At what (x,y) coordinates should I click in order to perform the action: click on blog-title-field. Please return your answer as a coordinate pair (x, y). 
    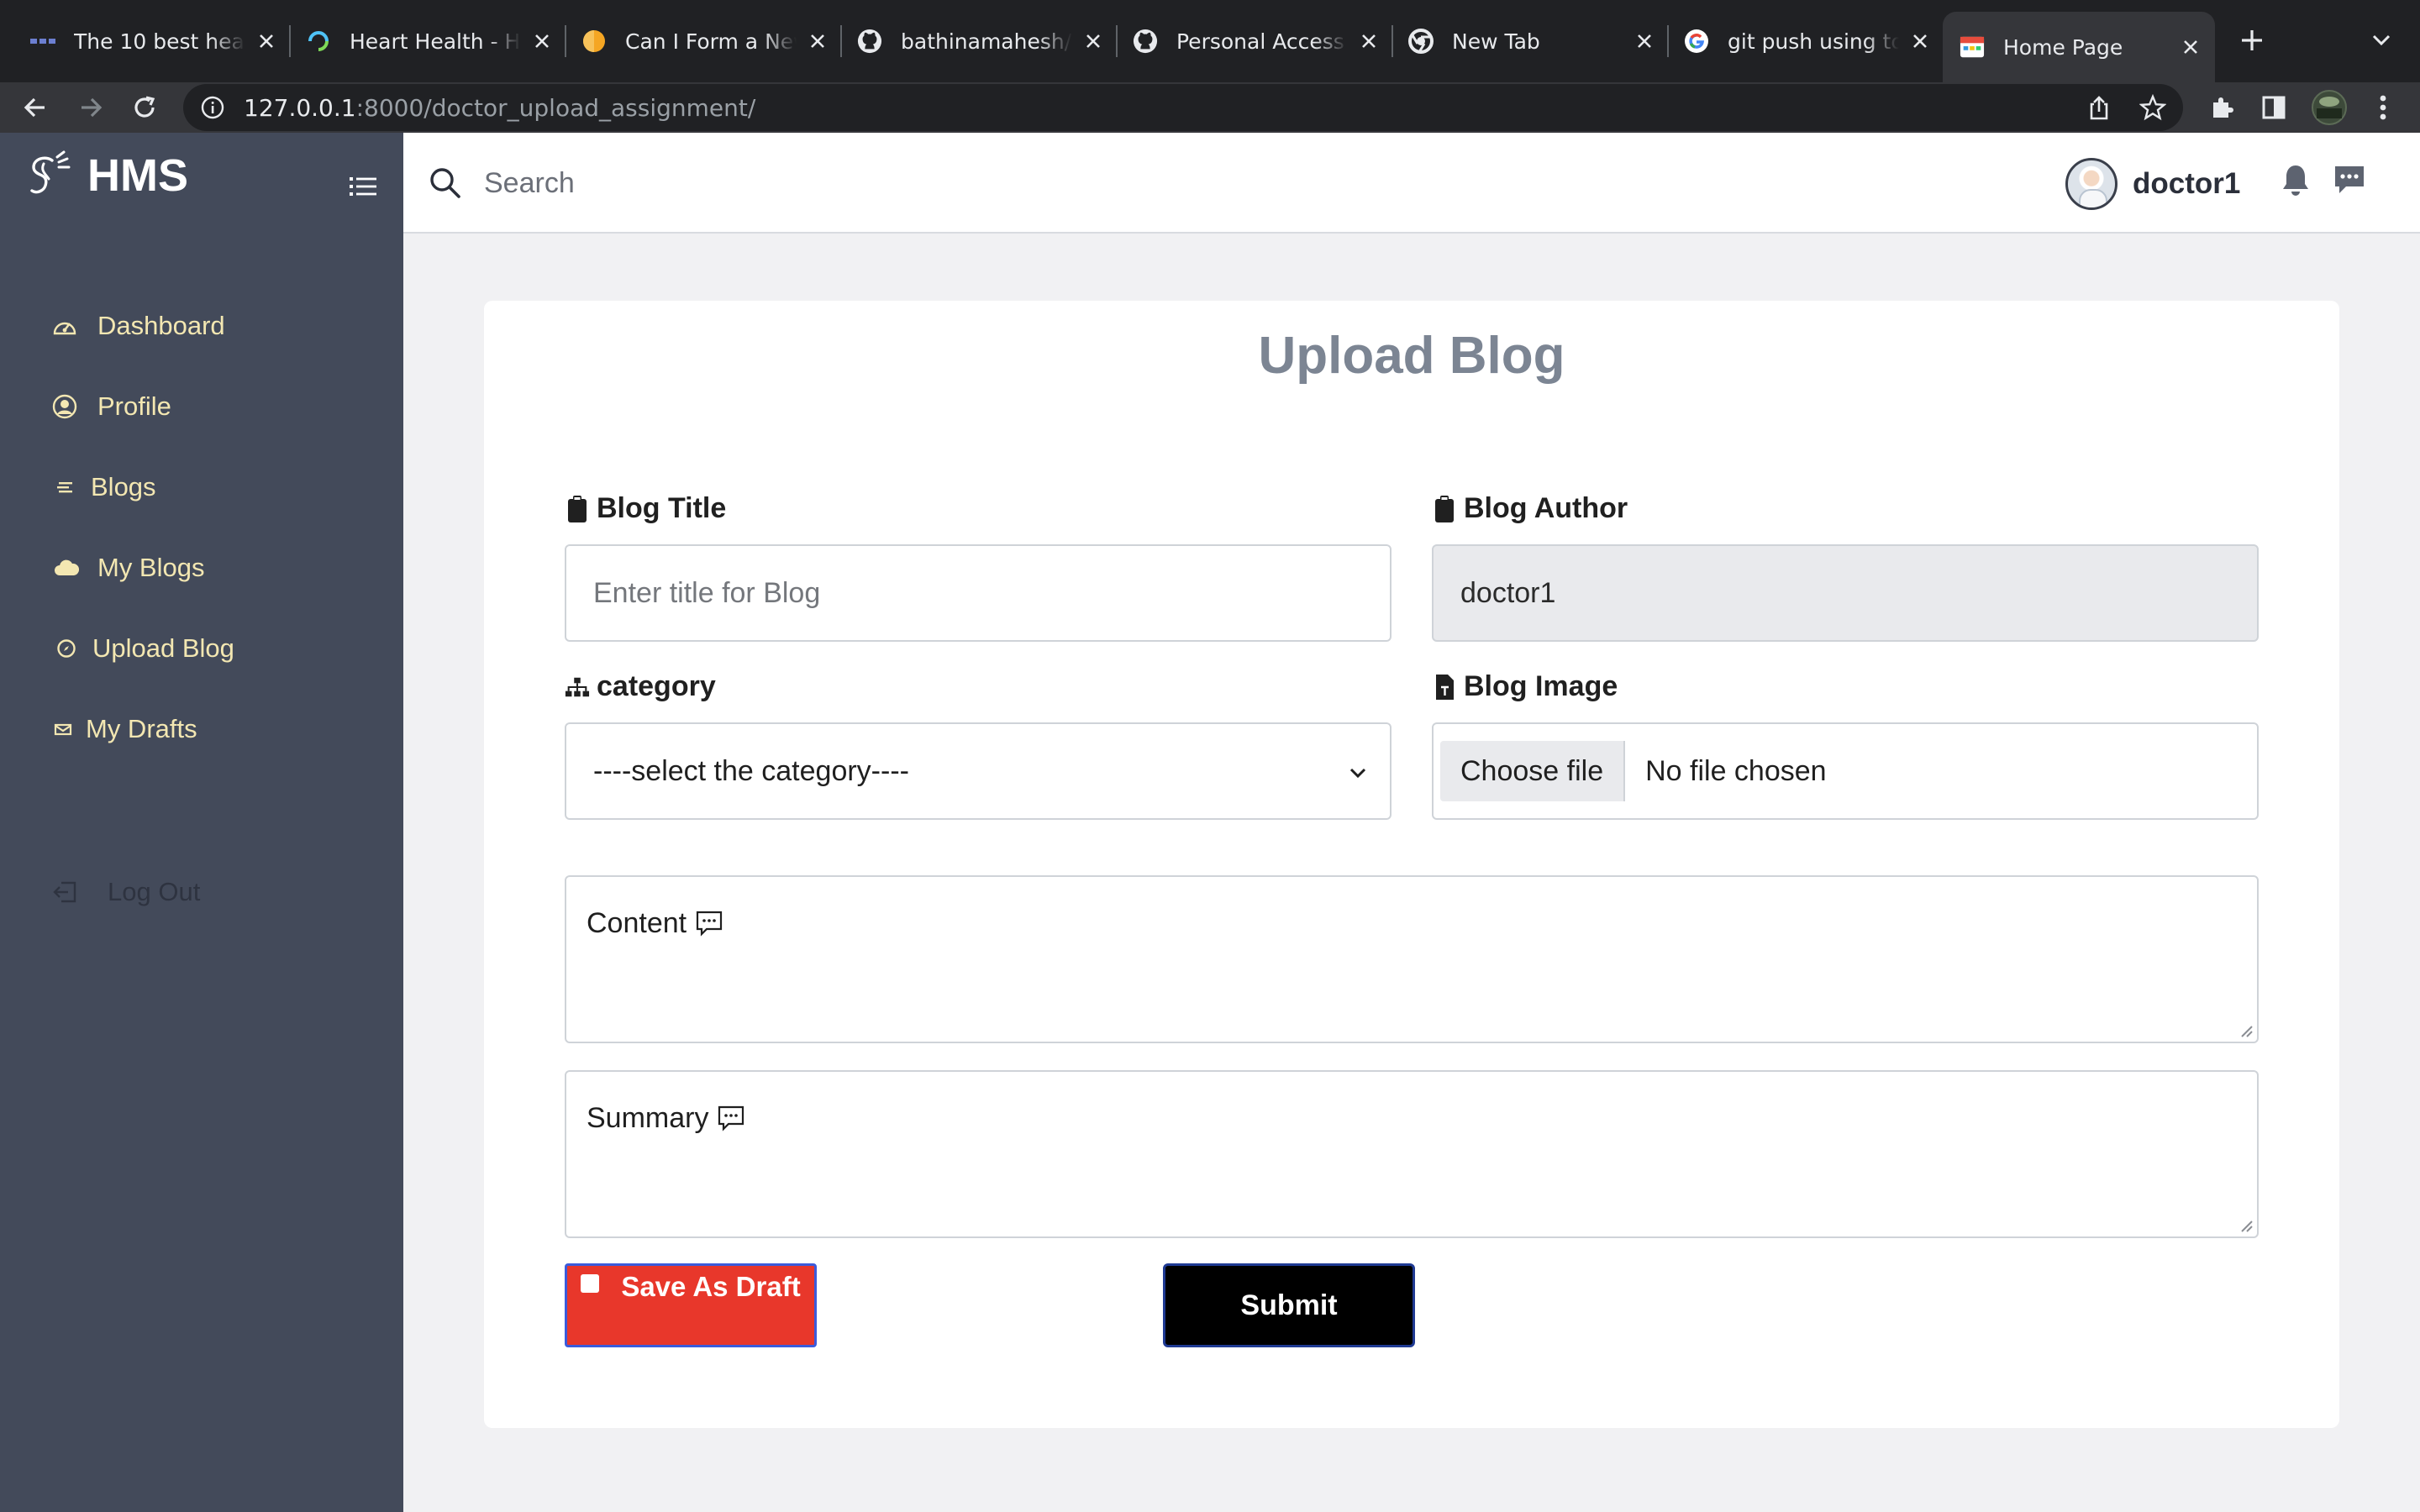
    Looking at the image, I should click on (978, 593).